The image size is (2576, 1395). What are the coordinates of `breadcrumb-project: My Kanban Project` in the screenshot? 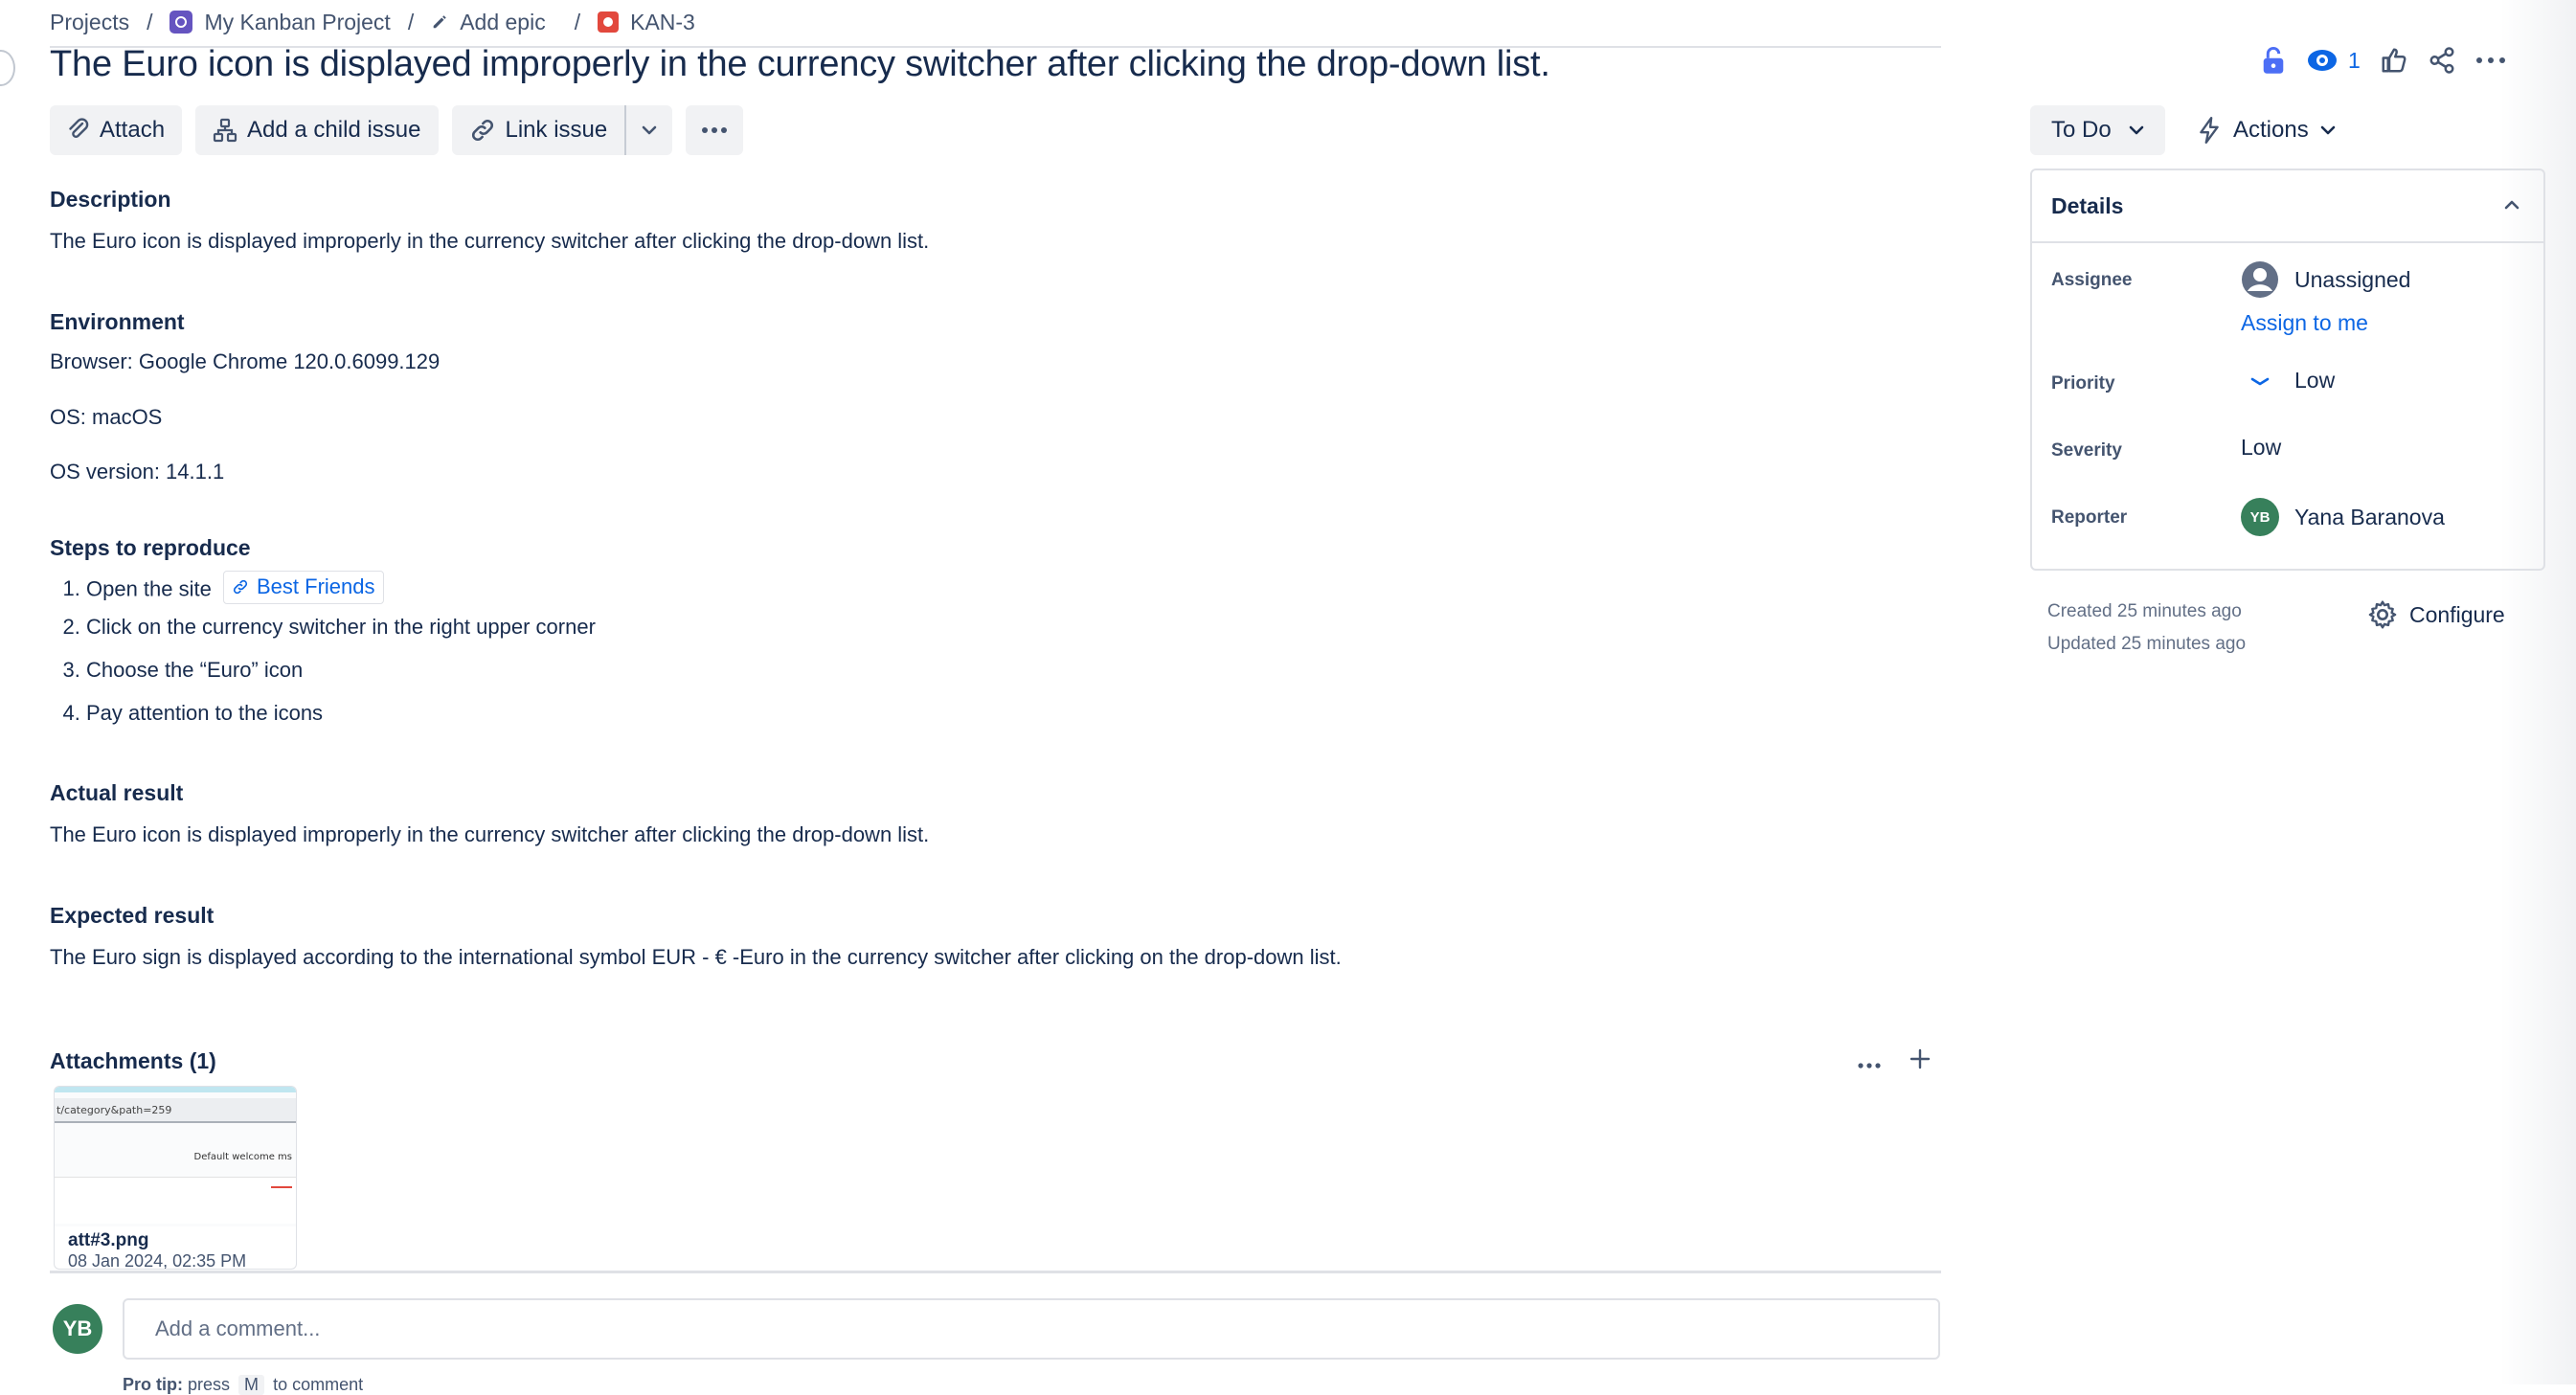 It's located at (280, 22).